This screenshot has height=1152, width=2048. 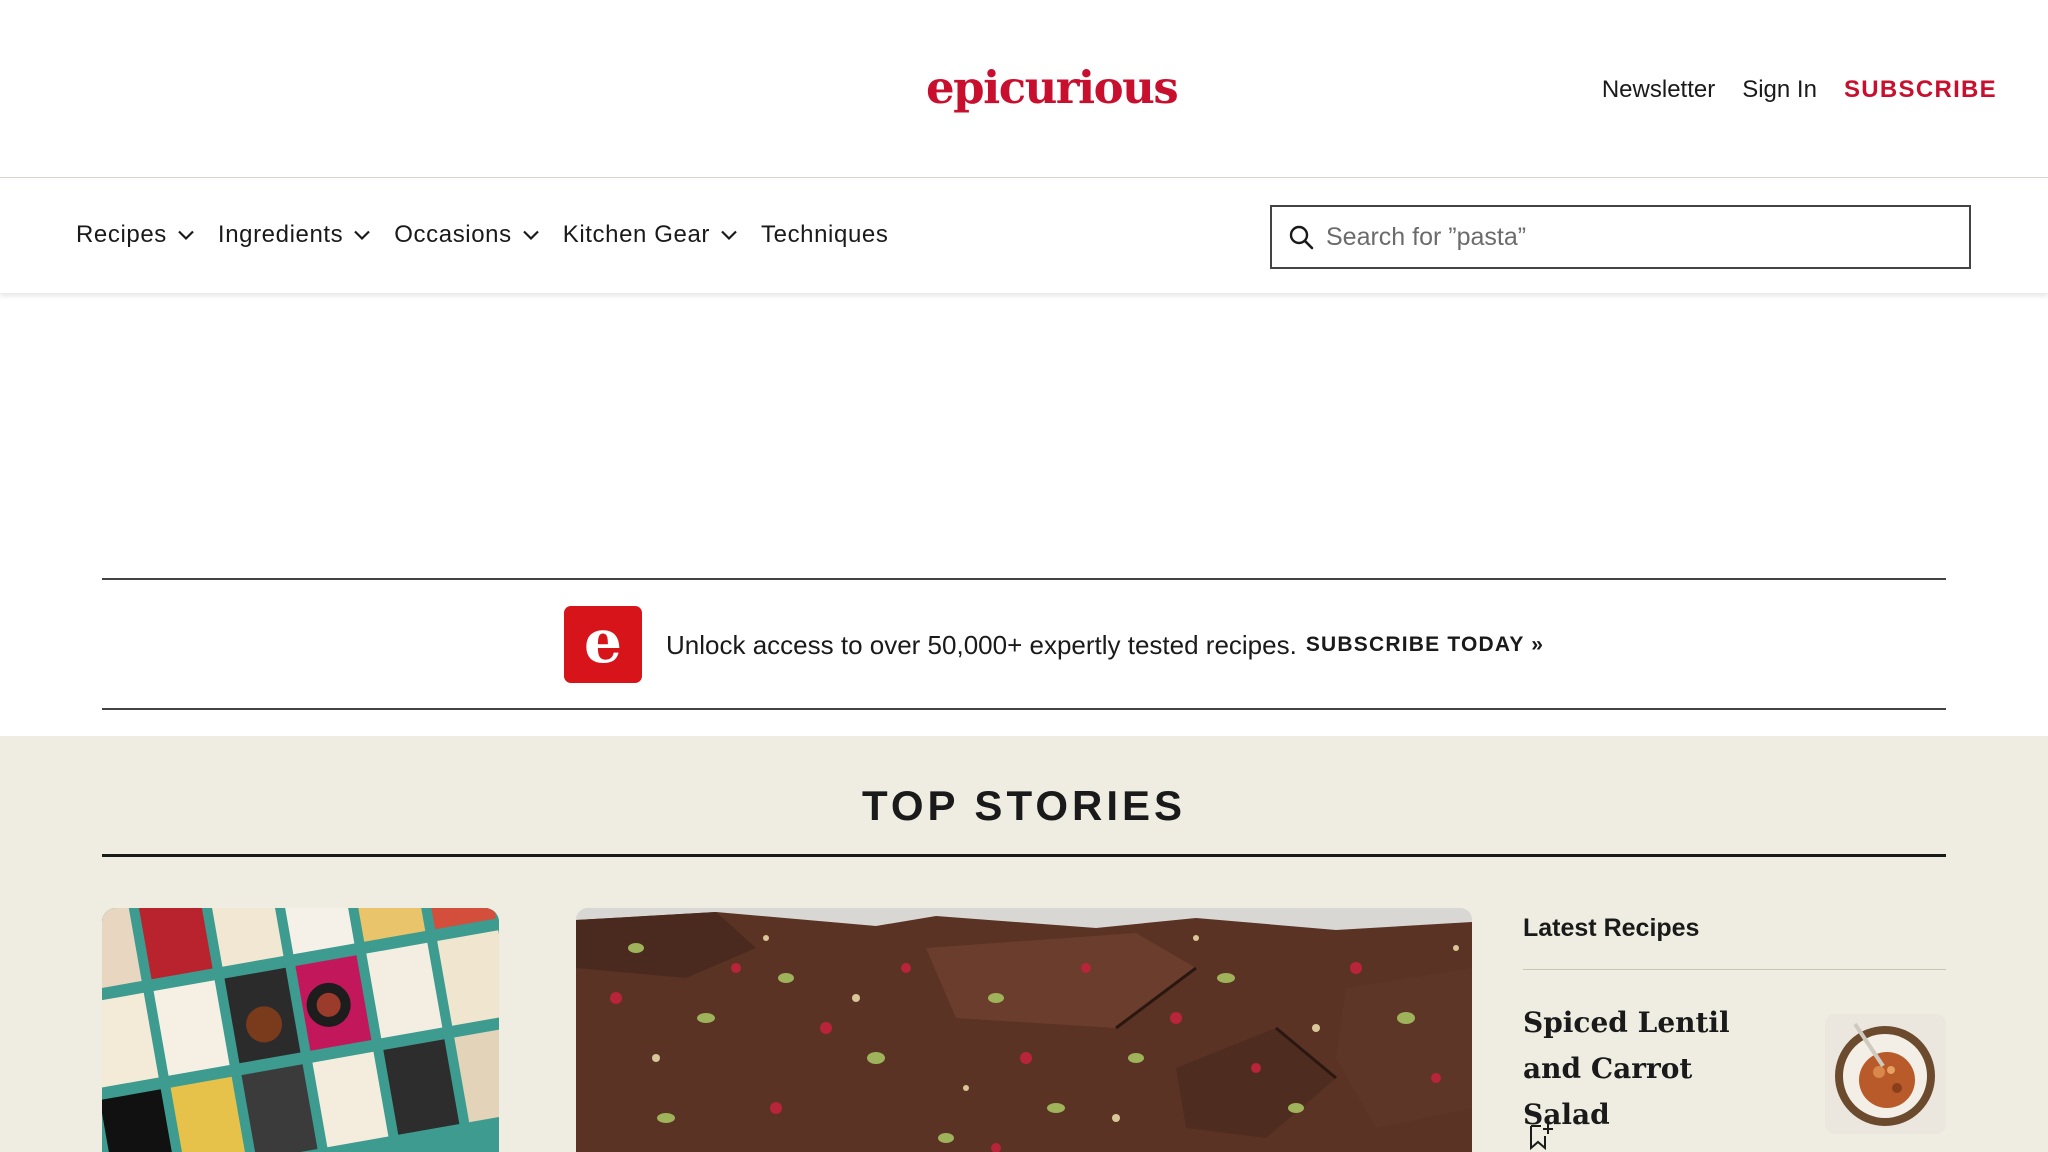 I want to click on bookmark-plus-icon, so click(x=1541, y=1136).